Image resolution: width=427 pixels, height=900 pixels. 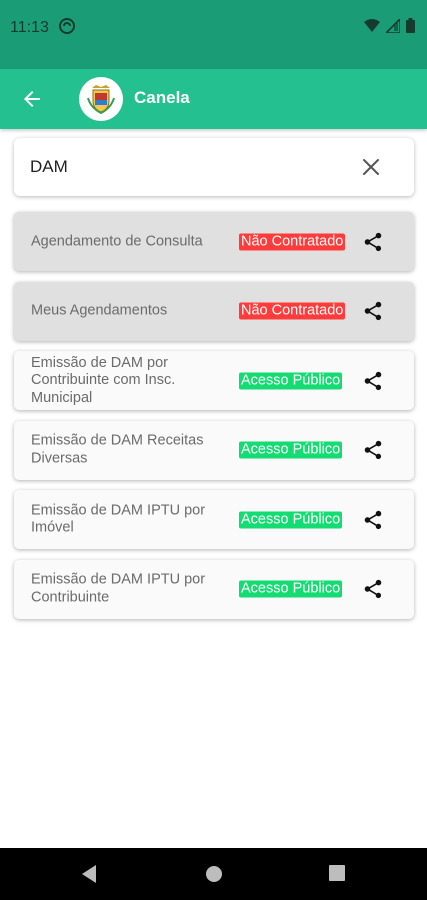 I want to click on home-circle-icon, so click(x=214, y=874).